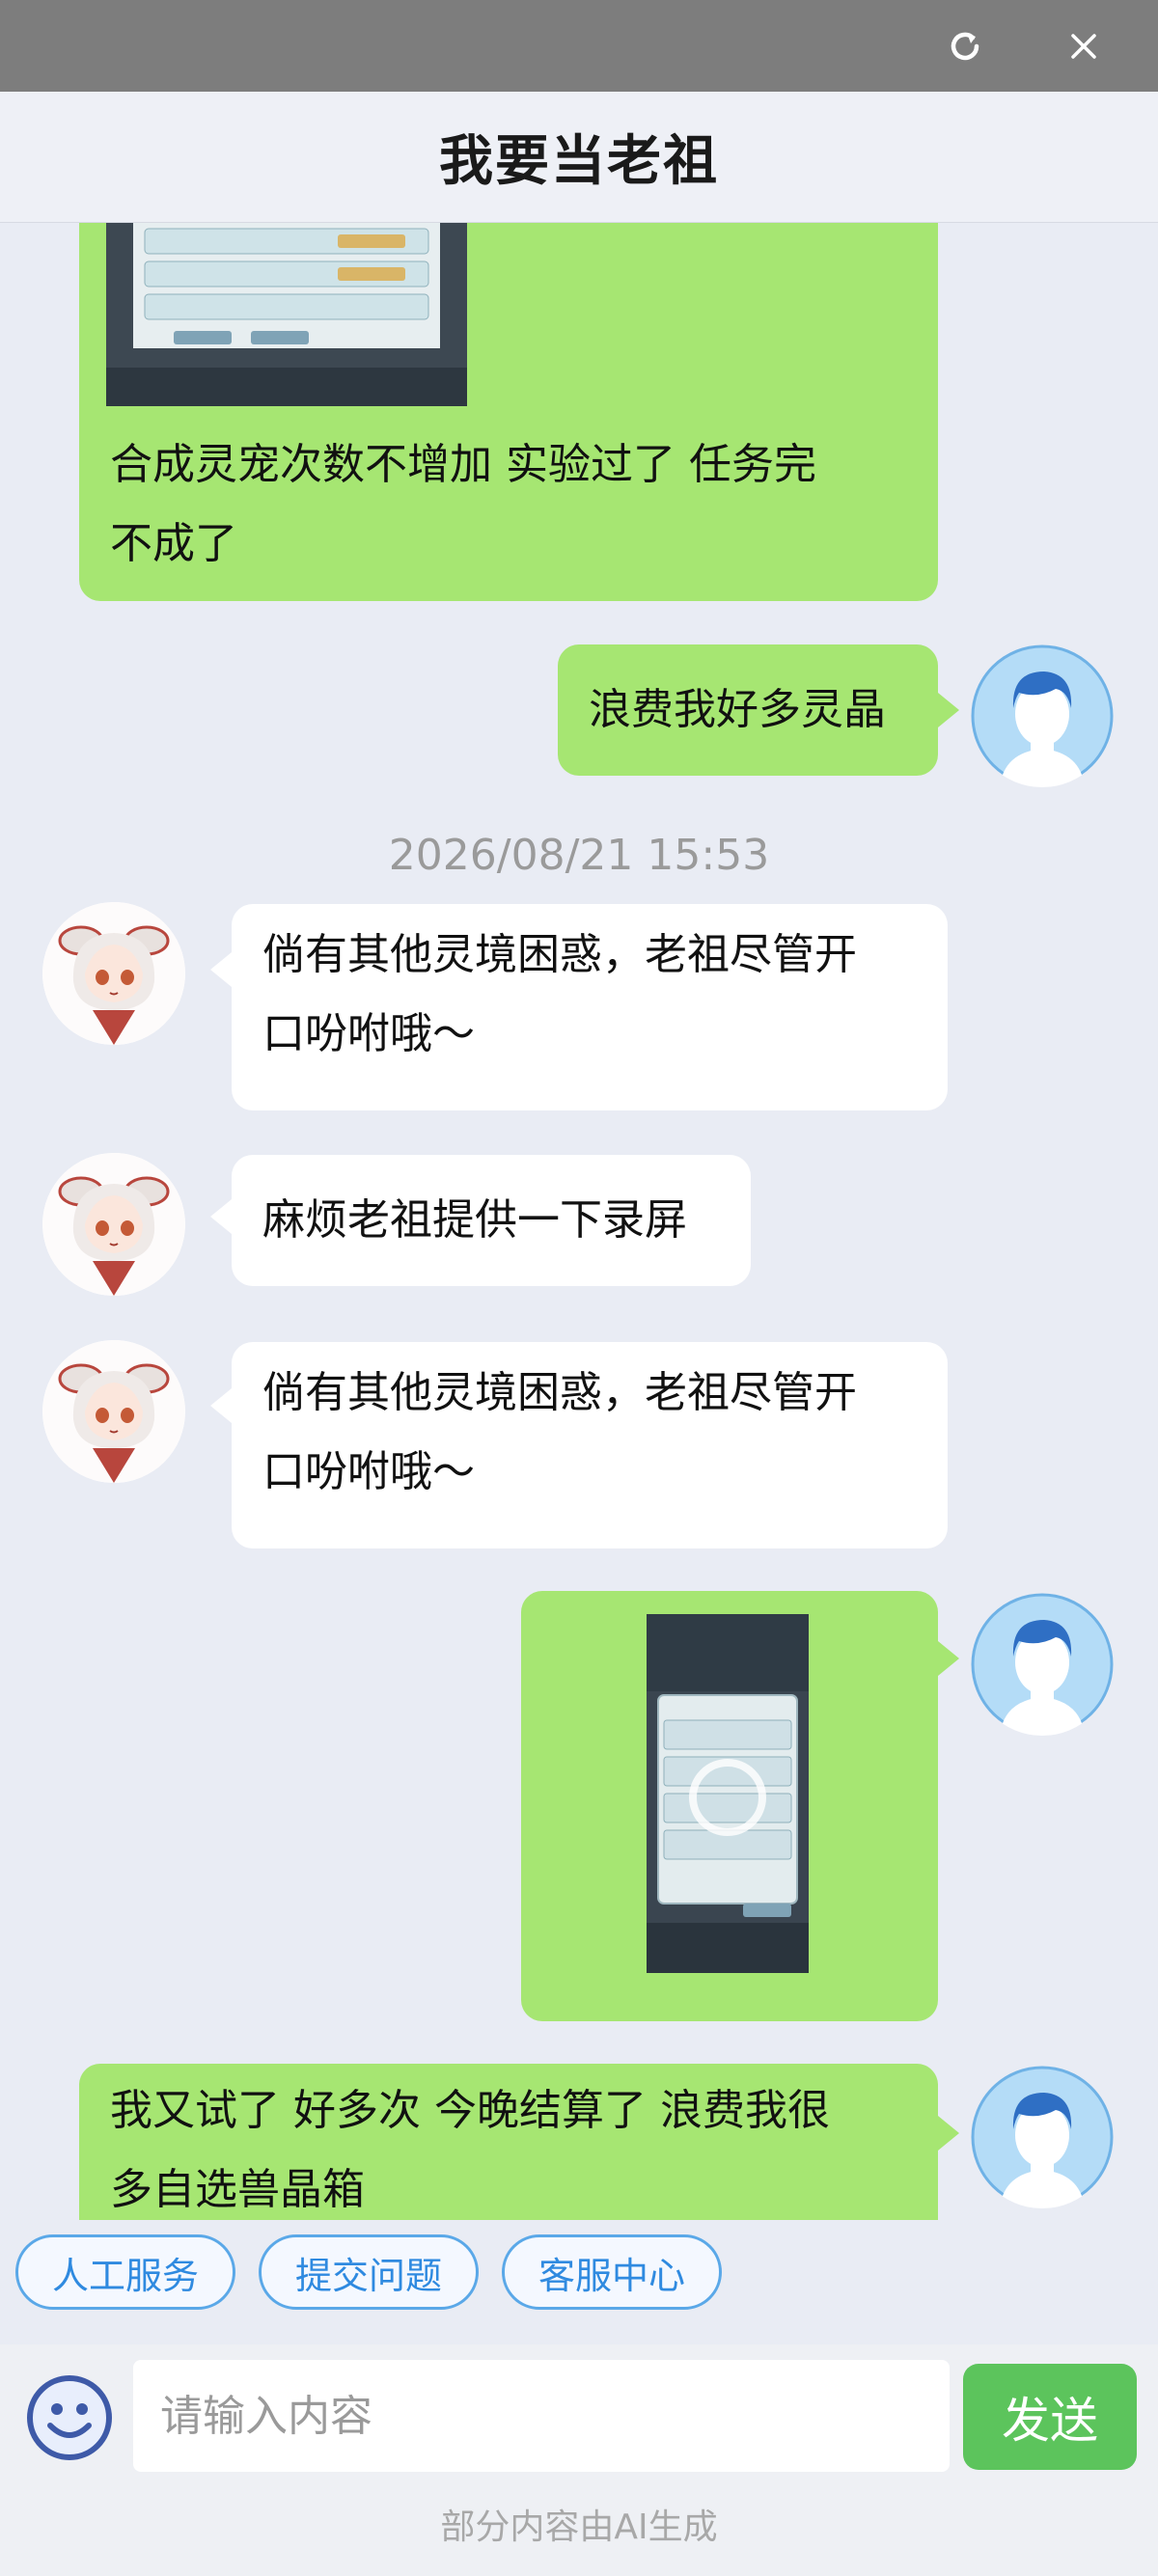  I want to click on message-text: 不成了, so click(173, 543).